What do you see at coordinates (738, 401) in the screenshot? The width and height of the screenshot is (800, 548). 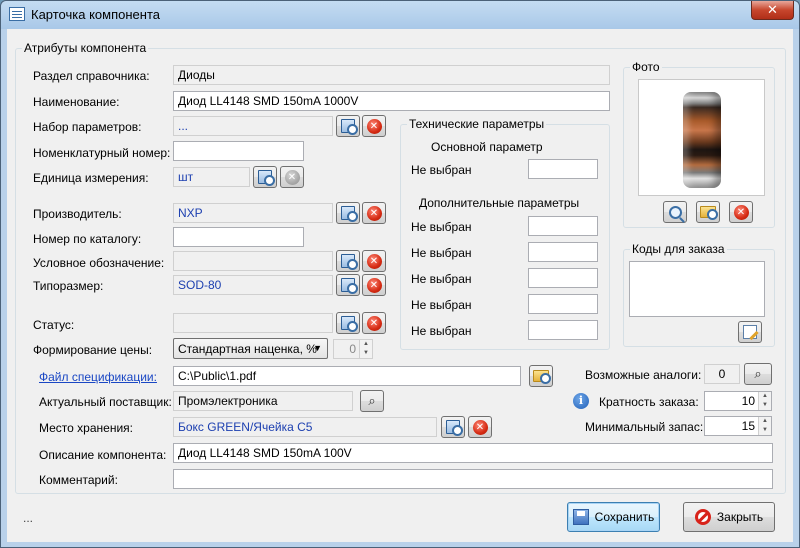 I see `multiplicity-spinner: 10 ▲ ▼` at bounding box center [738, 401].